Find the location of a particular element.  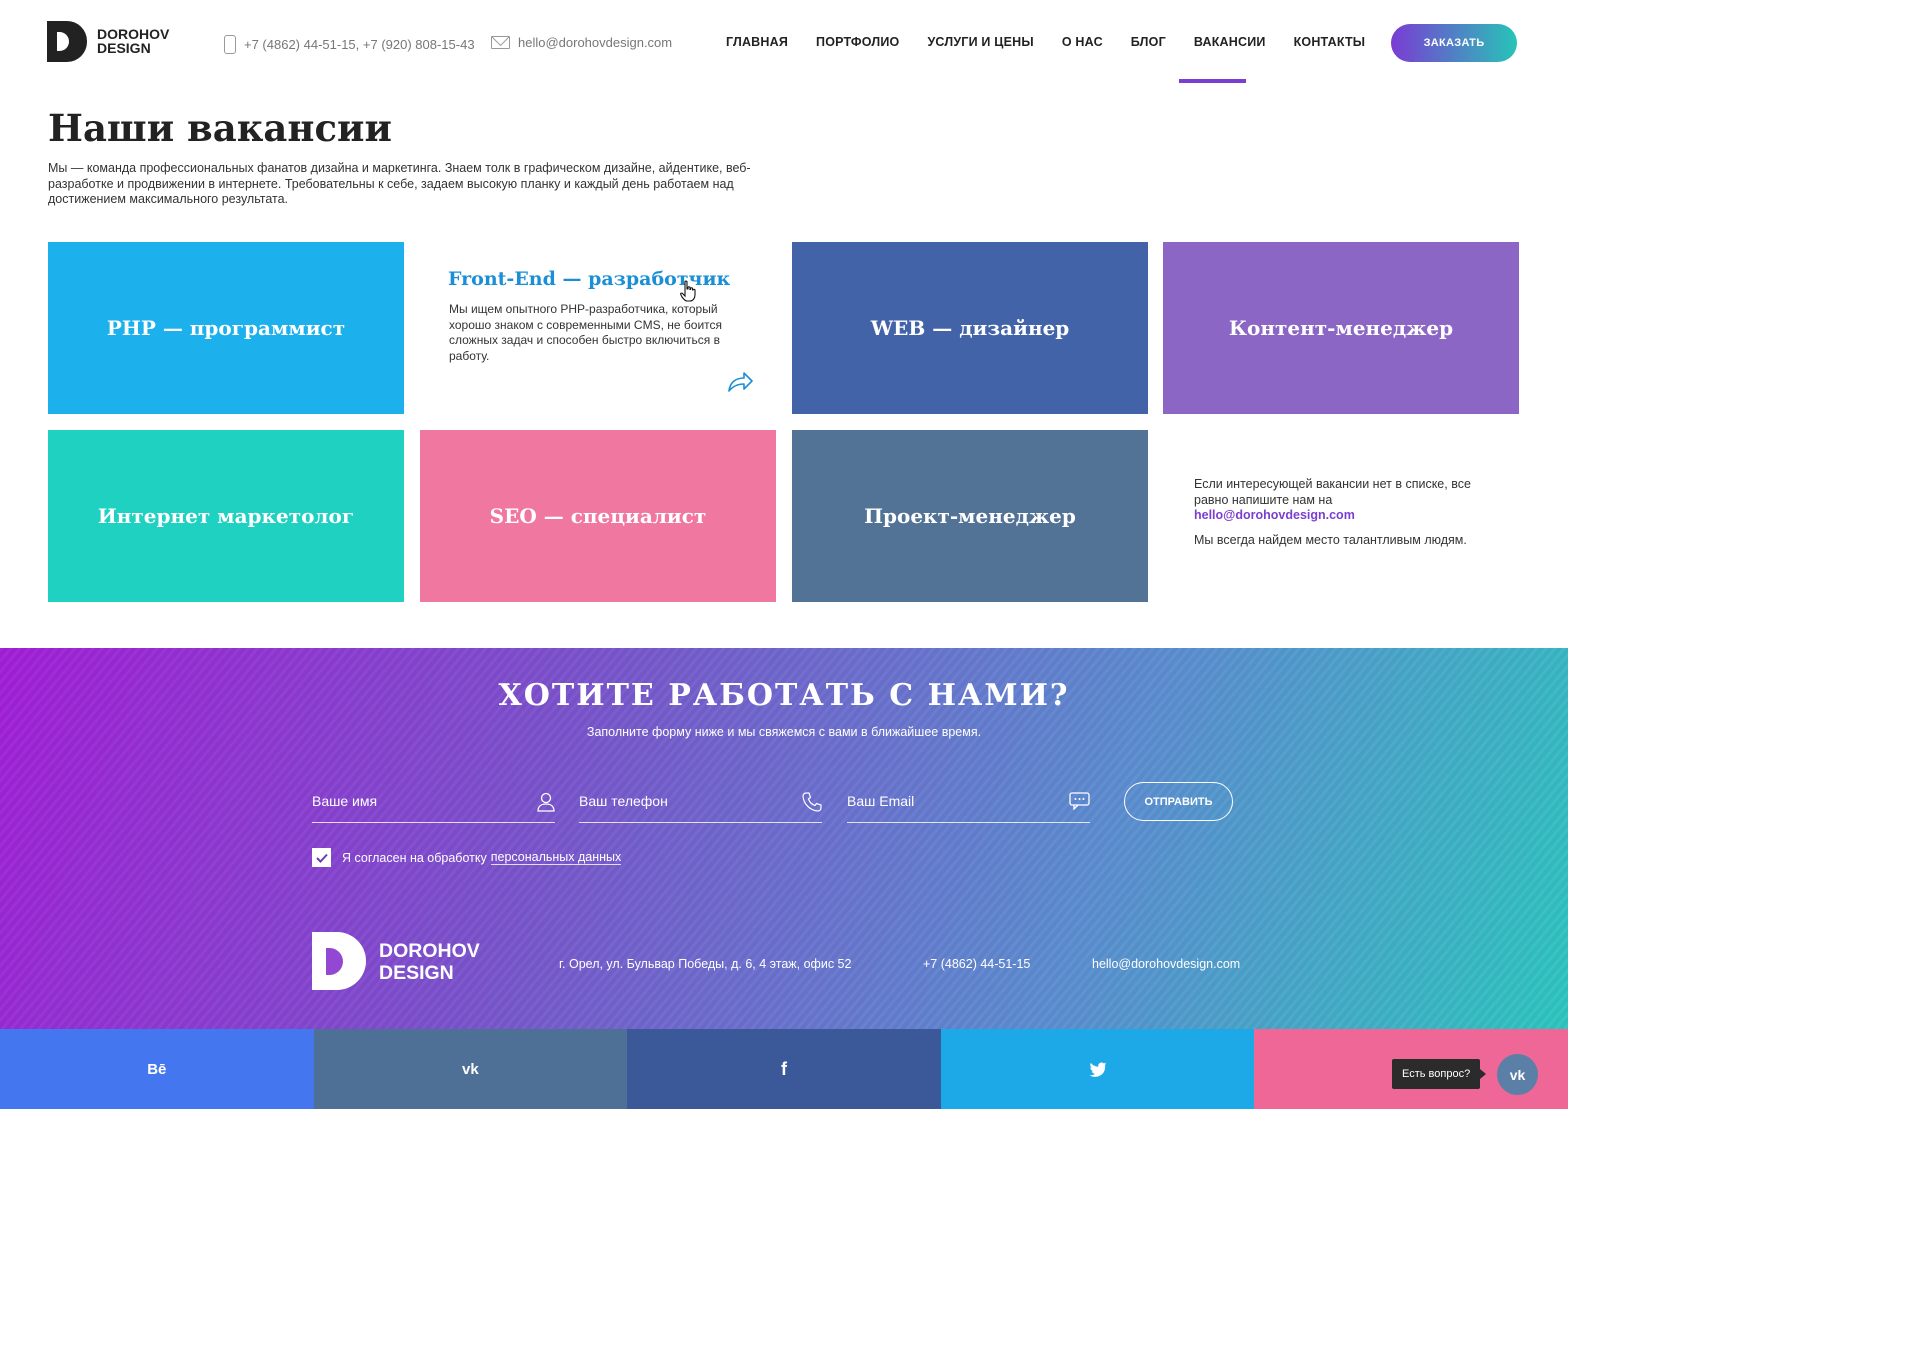

cta-title: ХОТИТЕ РАБОТАТЬ С НАМИ? is located at coordinates (784, 695).